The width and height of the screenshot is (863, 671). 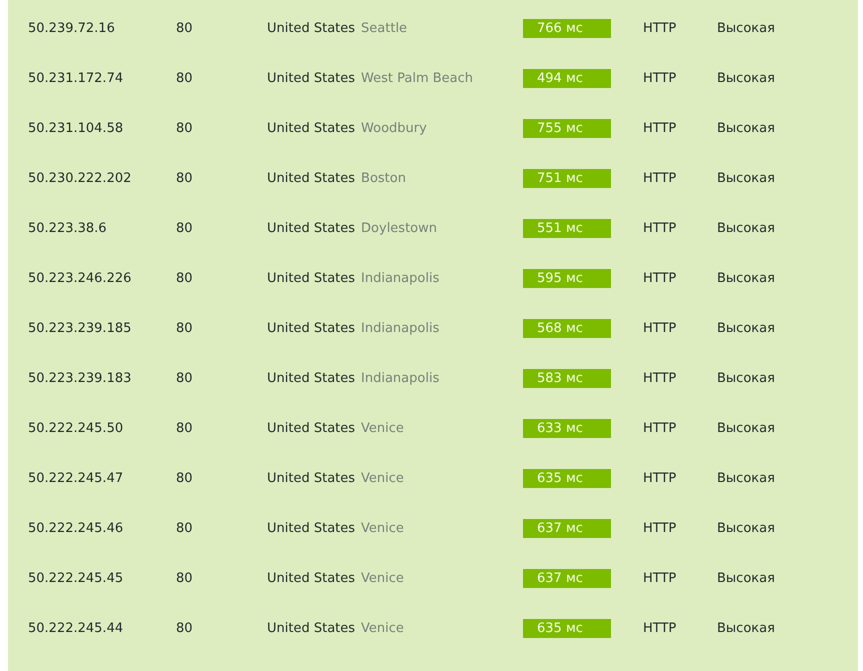 What do you see at coordinates (75, 78) in the screenshot?
I see `ip-address: 50.231.172.74` at bounding box center [75, 78].